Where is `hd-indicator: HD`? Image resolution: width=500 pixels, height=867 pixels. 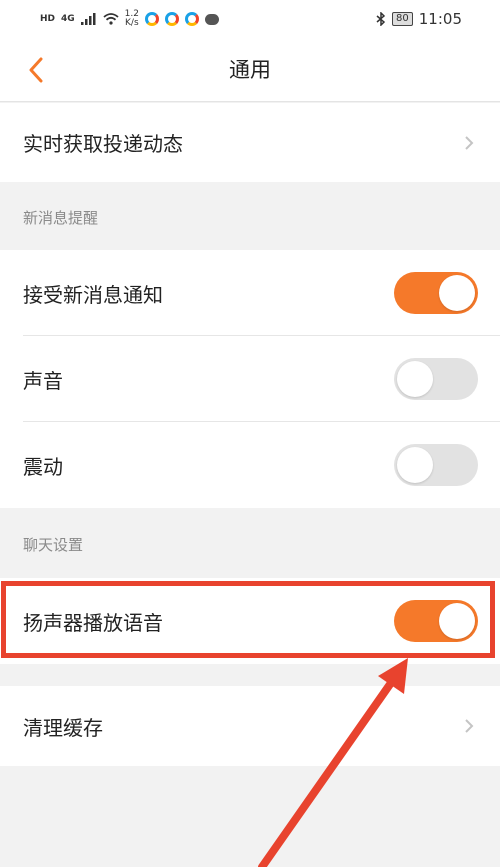
hd-indicator: HD is located at coordinates (48, 19).